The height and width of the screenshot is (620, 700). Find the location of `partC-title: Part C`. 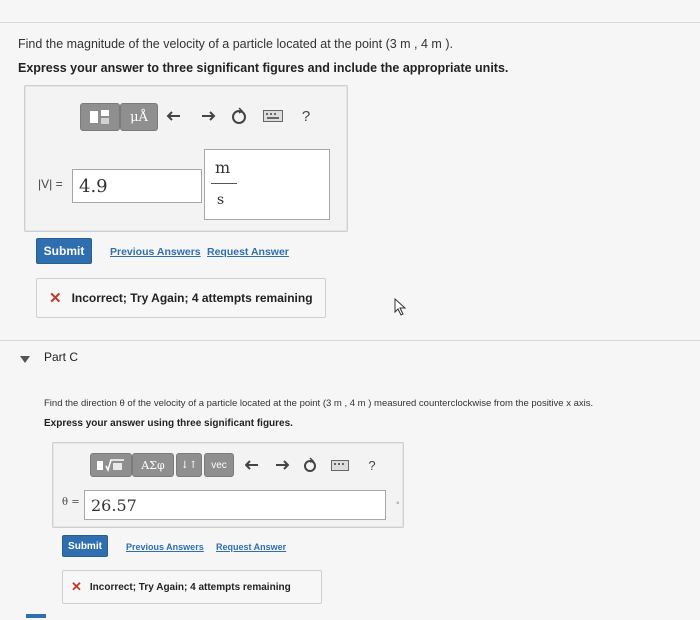

partC-title: Part C is located at coordinates (61, 357).